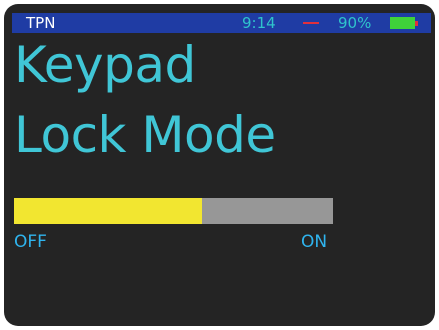 This screenshot has height=330, width=439. I want to click on off-label: OFF, so click(30, 242).